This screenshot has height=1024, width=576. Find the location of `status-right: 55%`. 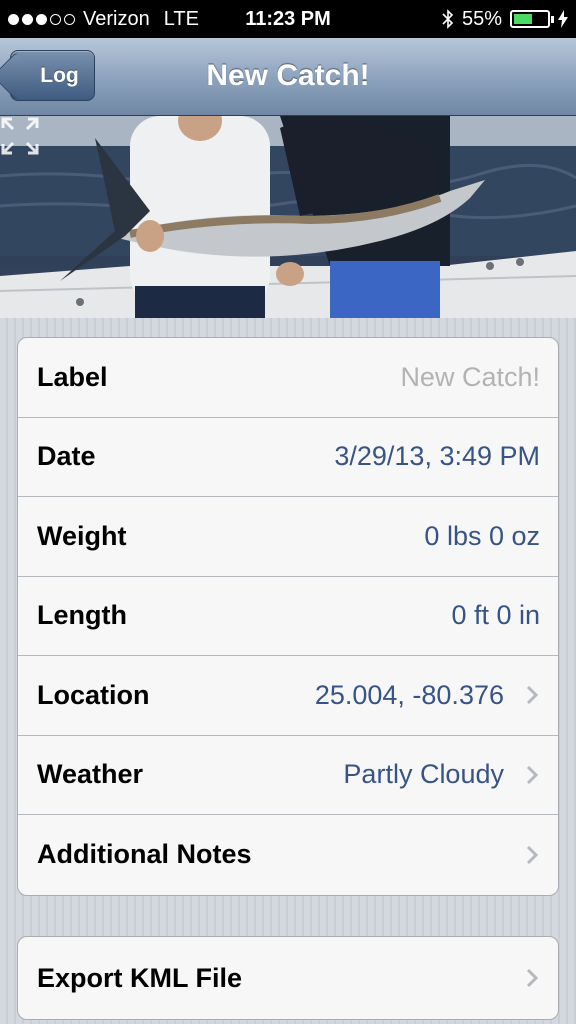

status-right: 55% is located at coordinates (505, 19).